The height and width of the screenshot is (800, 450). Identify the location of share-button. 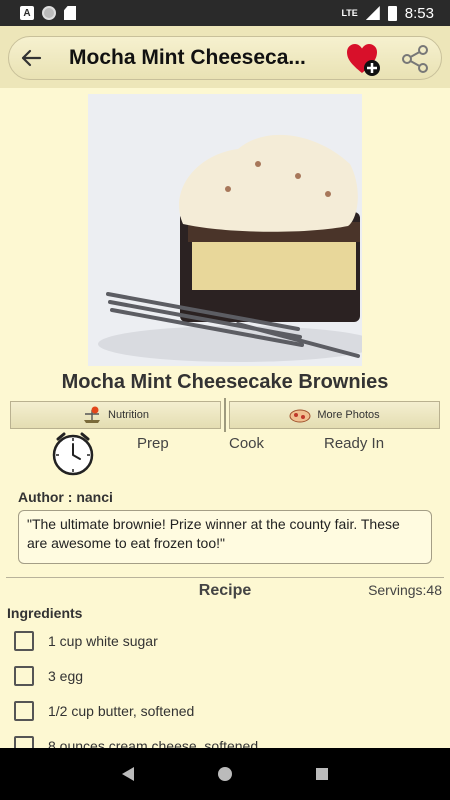
(415, 59).